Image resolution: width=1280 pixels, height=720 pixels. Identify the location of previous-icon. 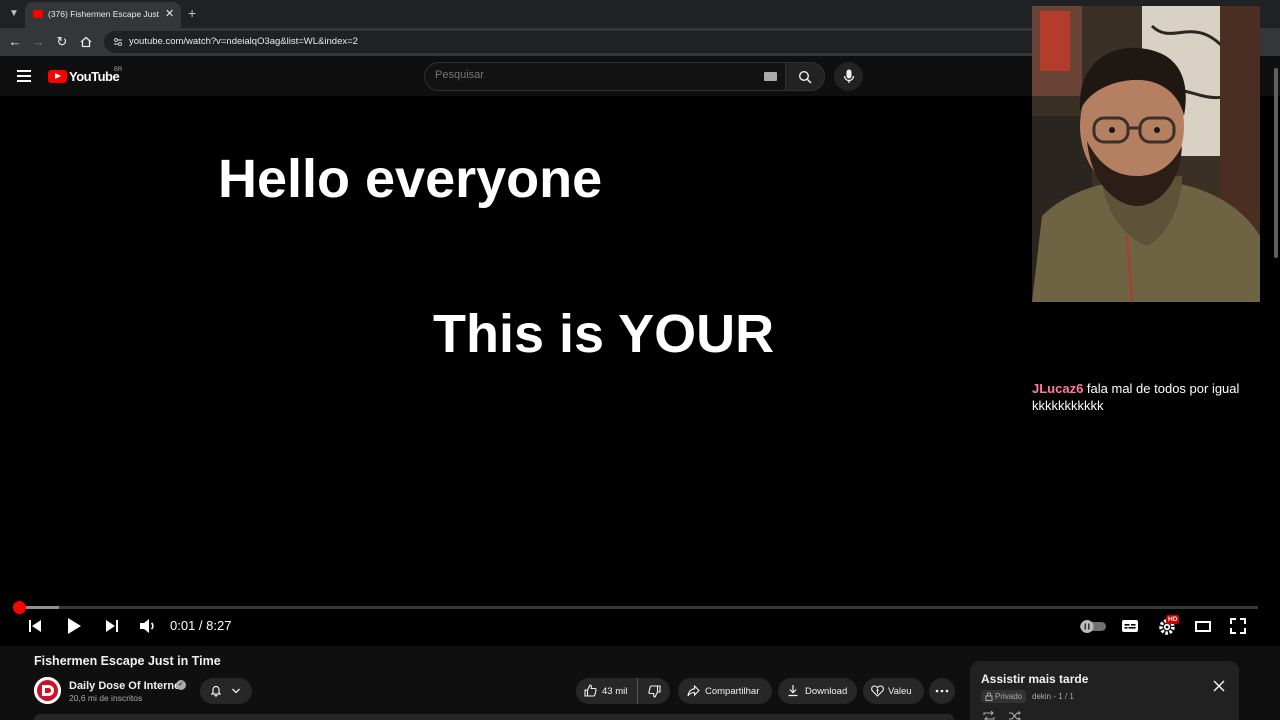
(35, 626).